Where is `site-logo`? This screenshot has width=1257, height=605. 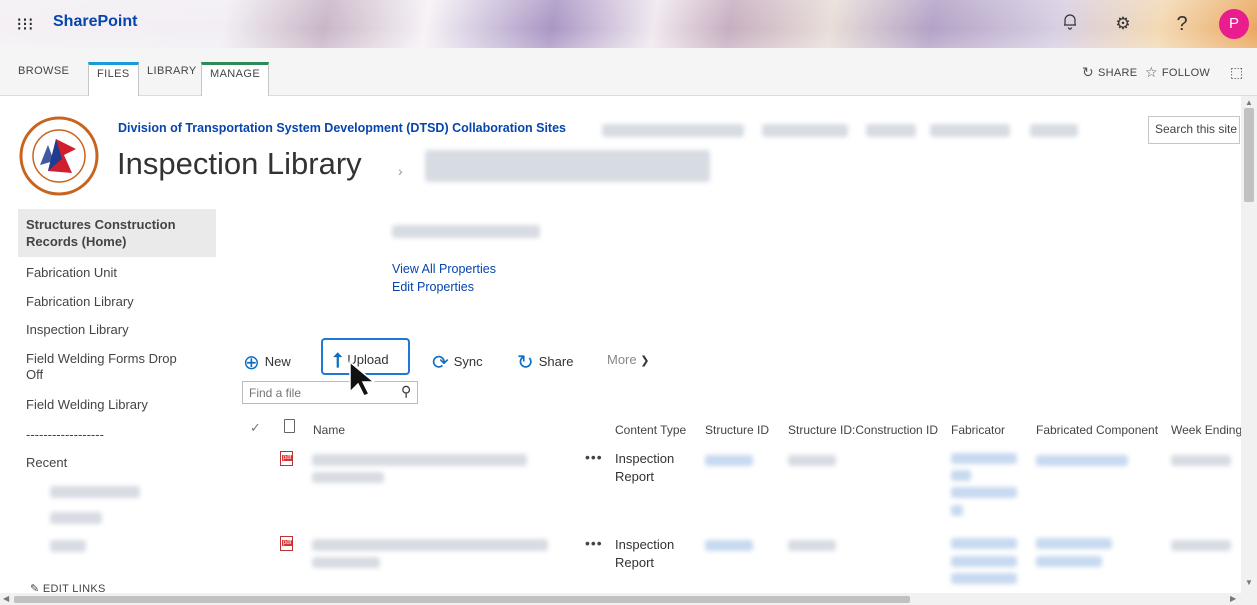
site-logo is located at coordinates (59, 156).